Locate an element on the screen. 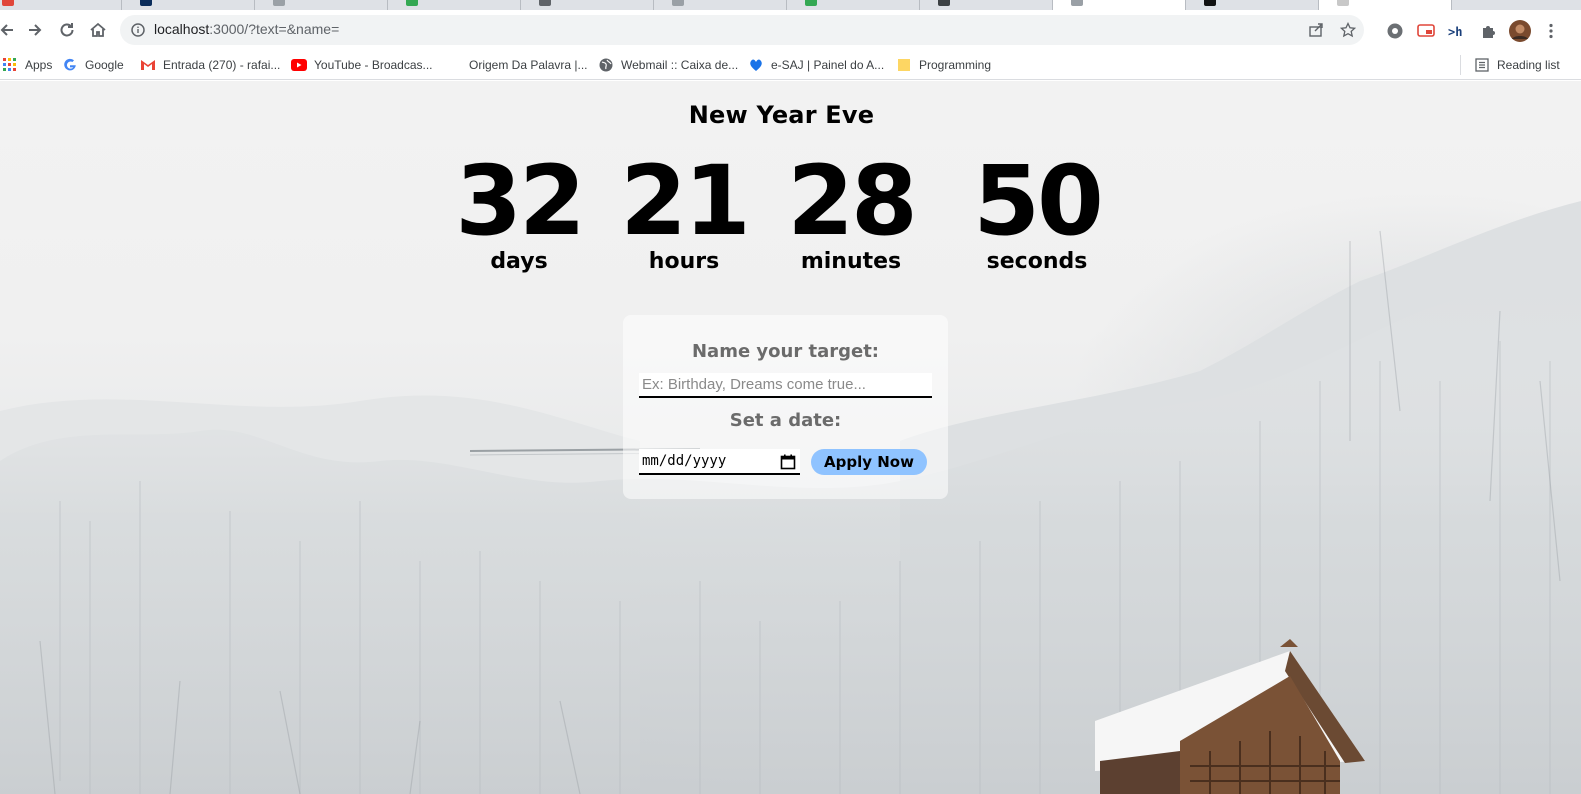 Image resolution: width=1581 pixels, height=794 pixels. site-info-icon is located at coordinates (138, 30).